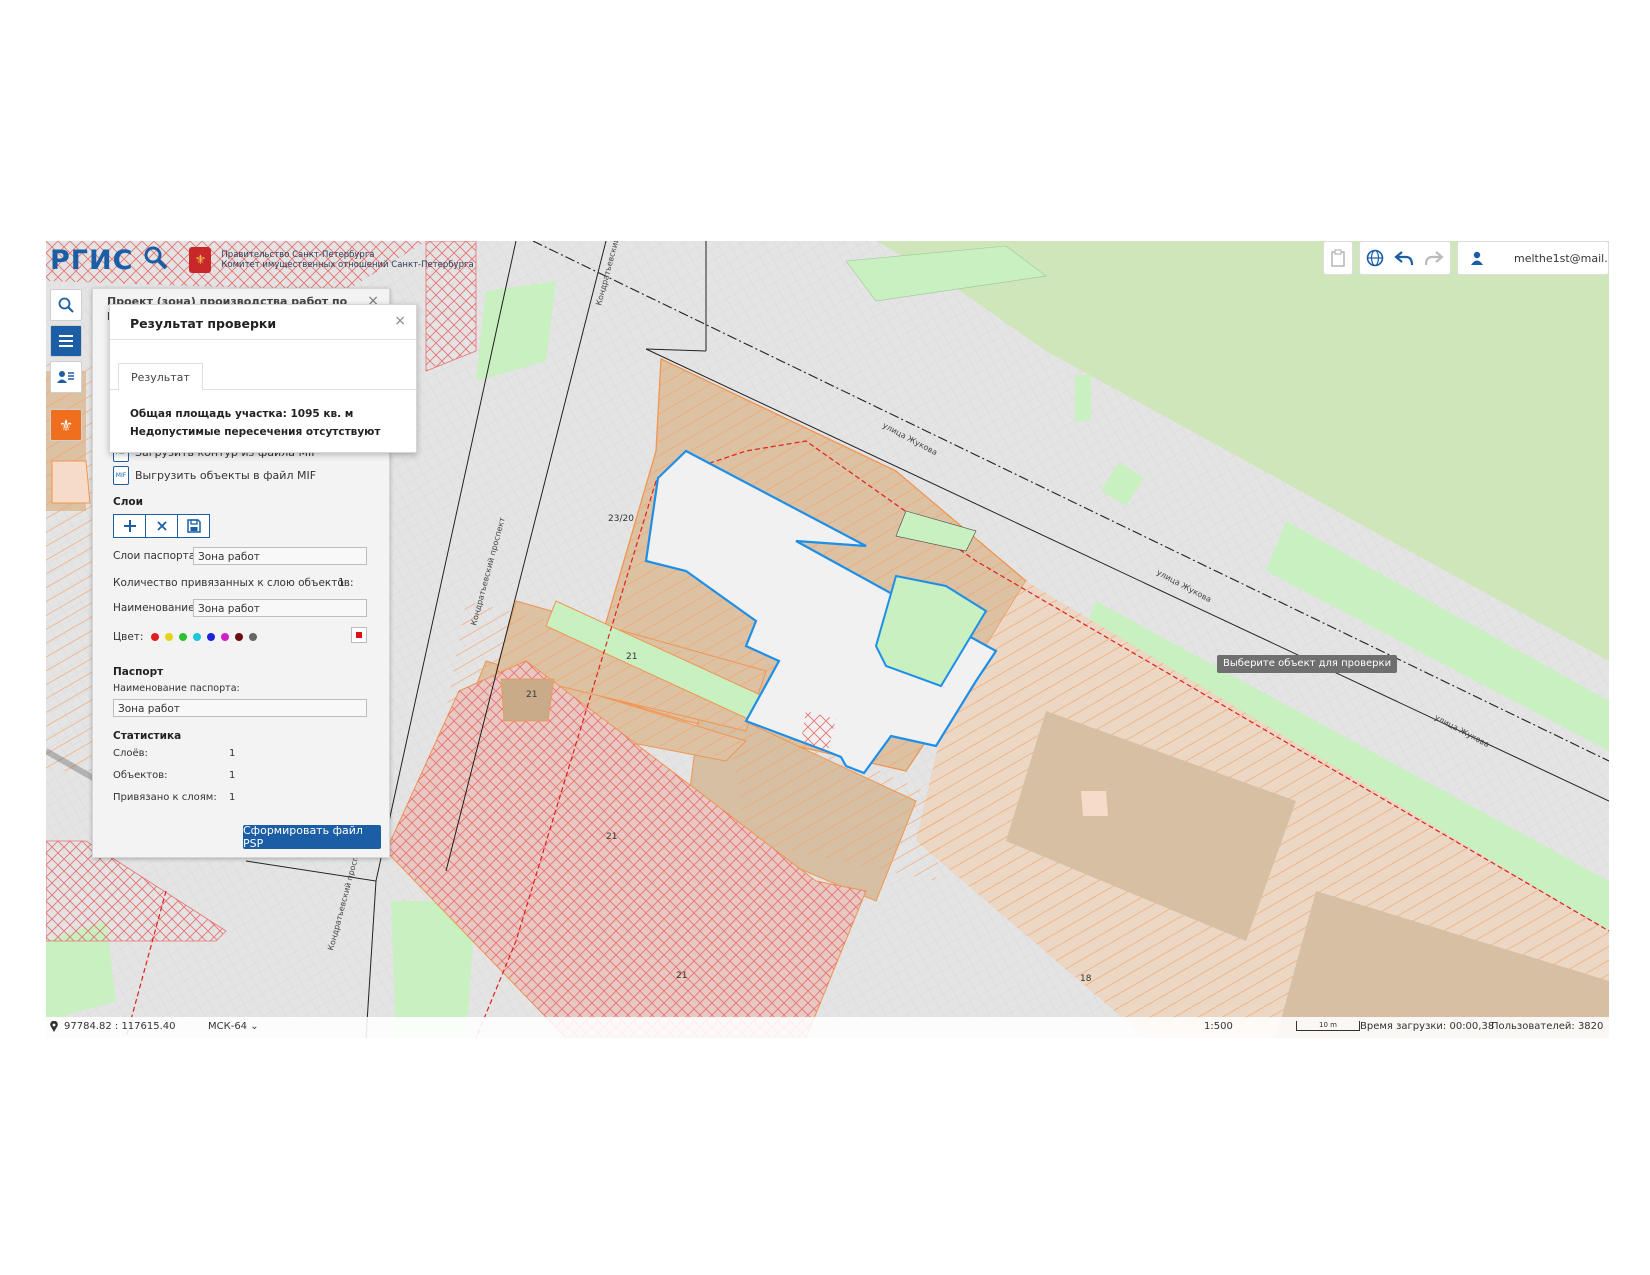 This screenshot has height=1275, width=1650. Describe the element at coordinates (160, 377) in the screenshot. I see `tab-result: Результат` at that location.